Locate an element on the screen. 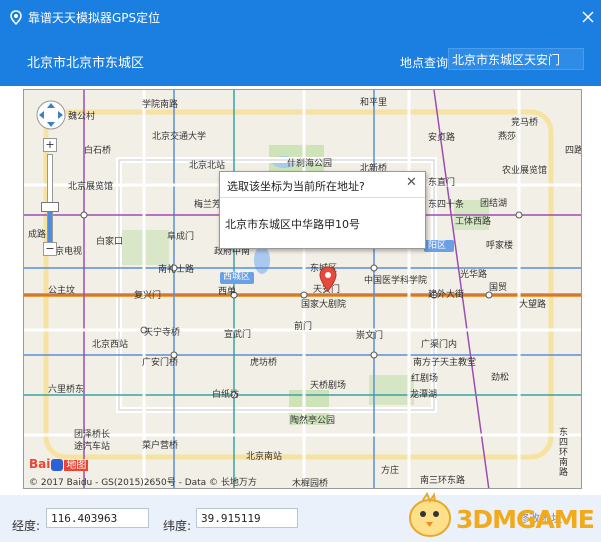 This screenshot has height=542, width=601. map-label: 东四十条 is located at coordinates (446, 205).